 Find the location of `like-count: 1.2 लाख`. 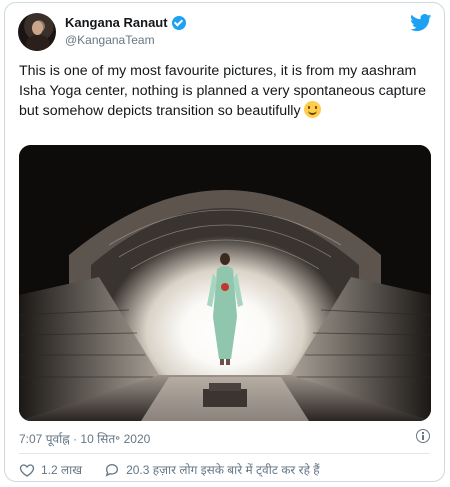

like-count: 1.2 लाख is located at coordinates (62, 470).